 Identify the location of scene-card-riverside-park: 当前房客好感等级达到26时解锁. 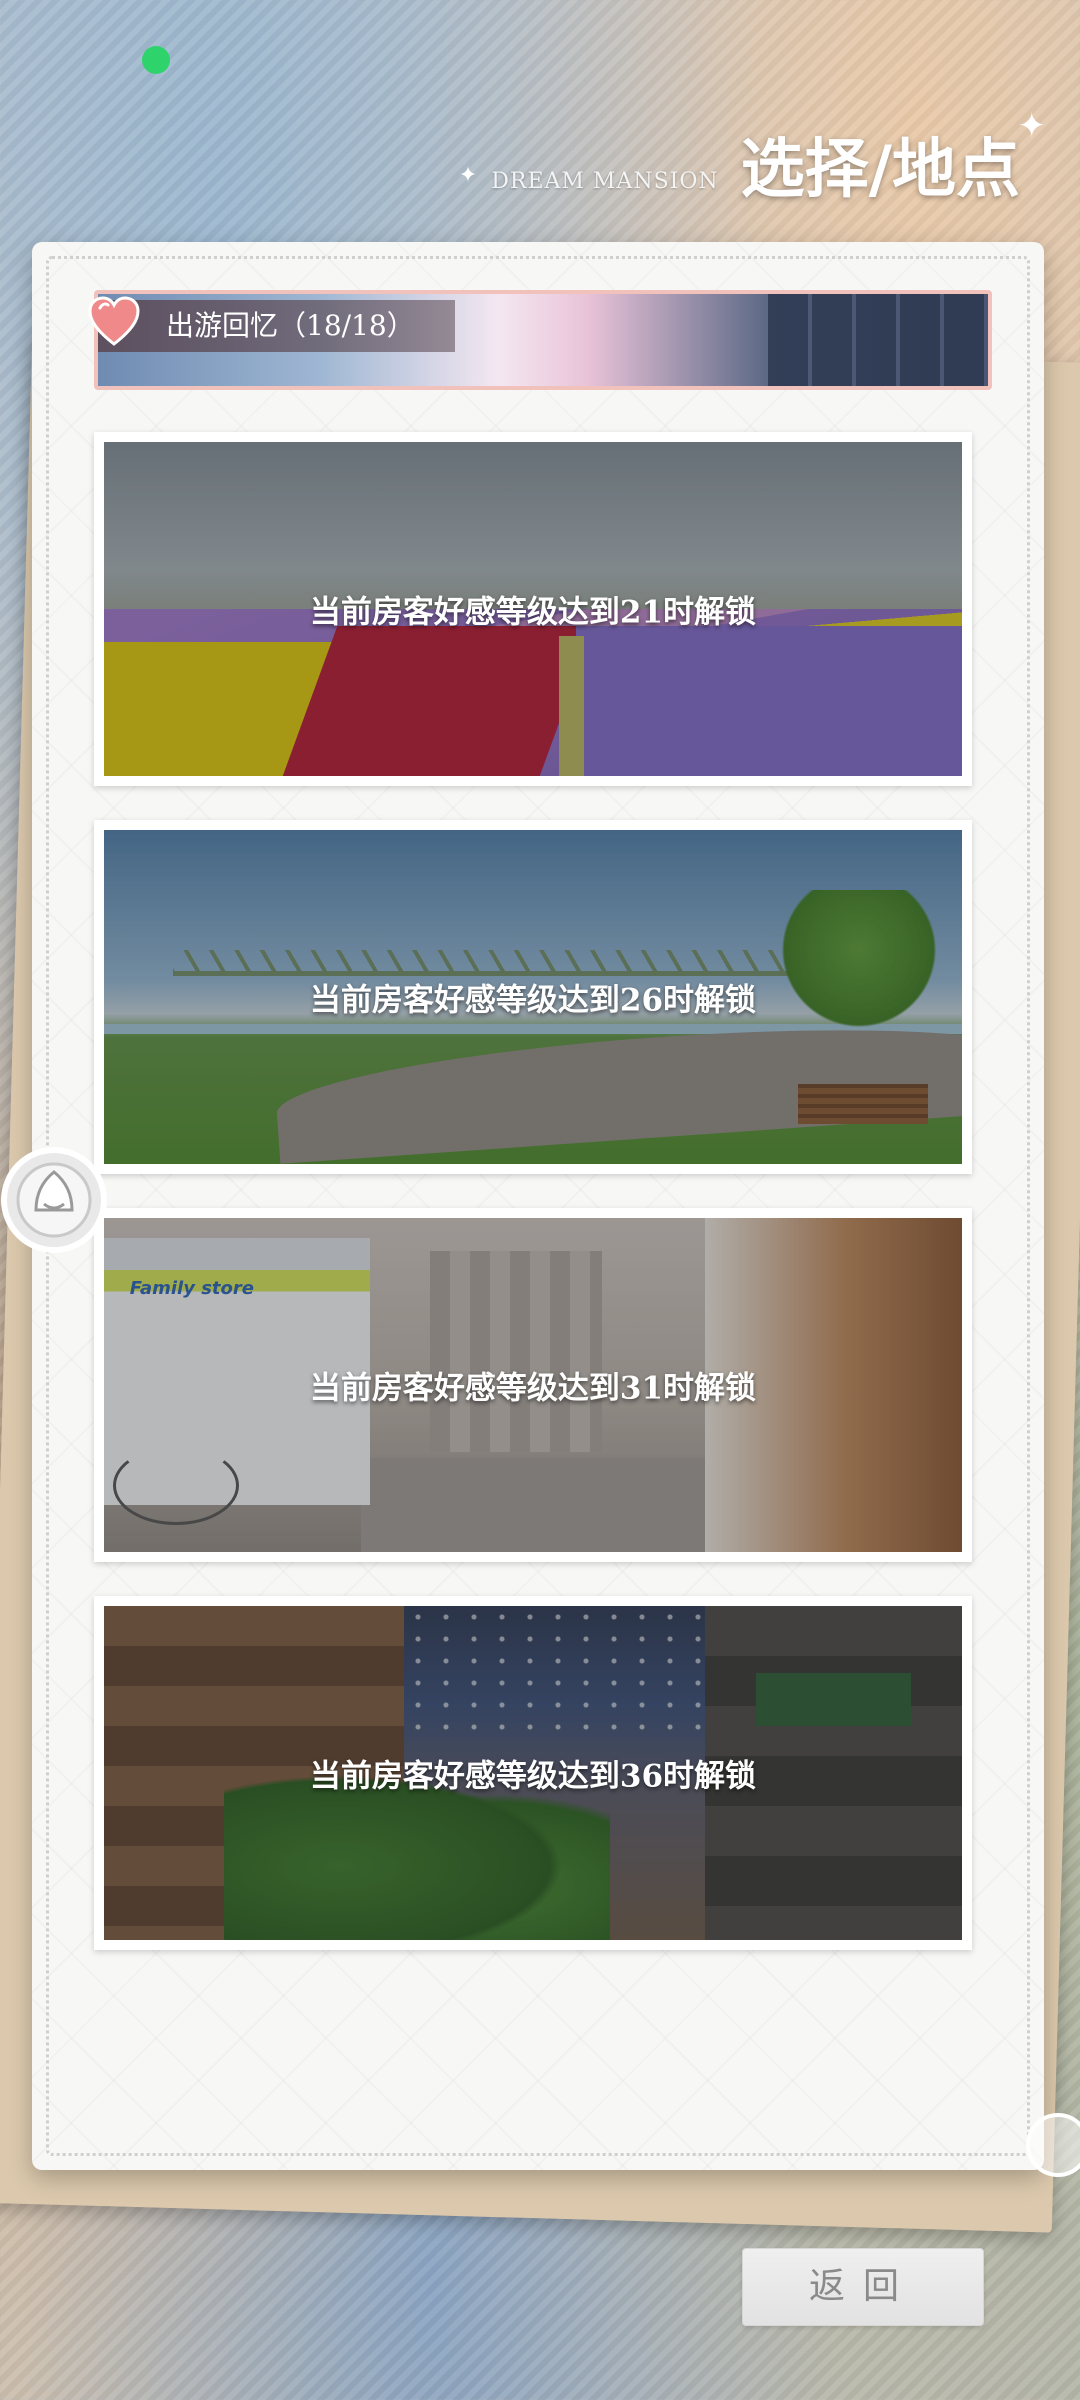
(533, 997).